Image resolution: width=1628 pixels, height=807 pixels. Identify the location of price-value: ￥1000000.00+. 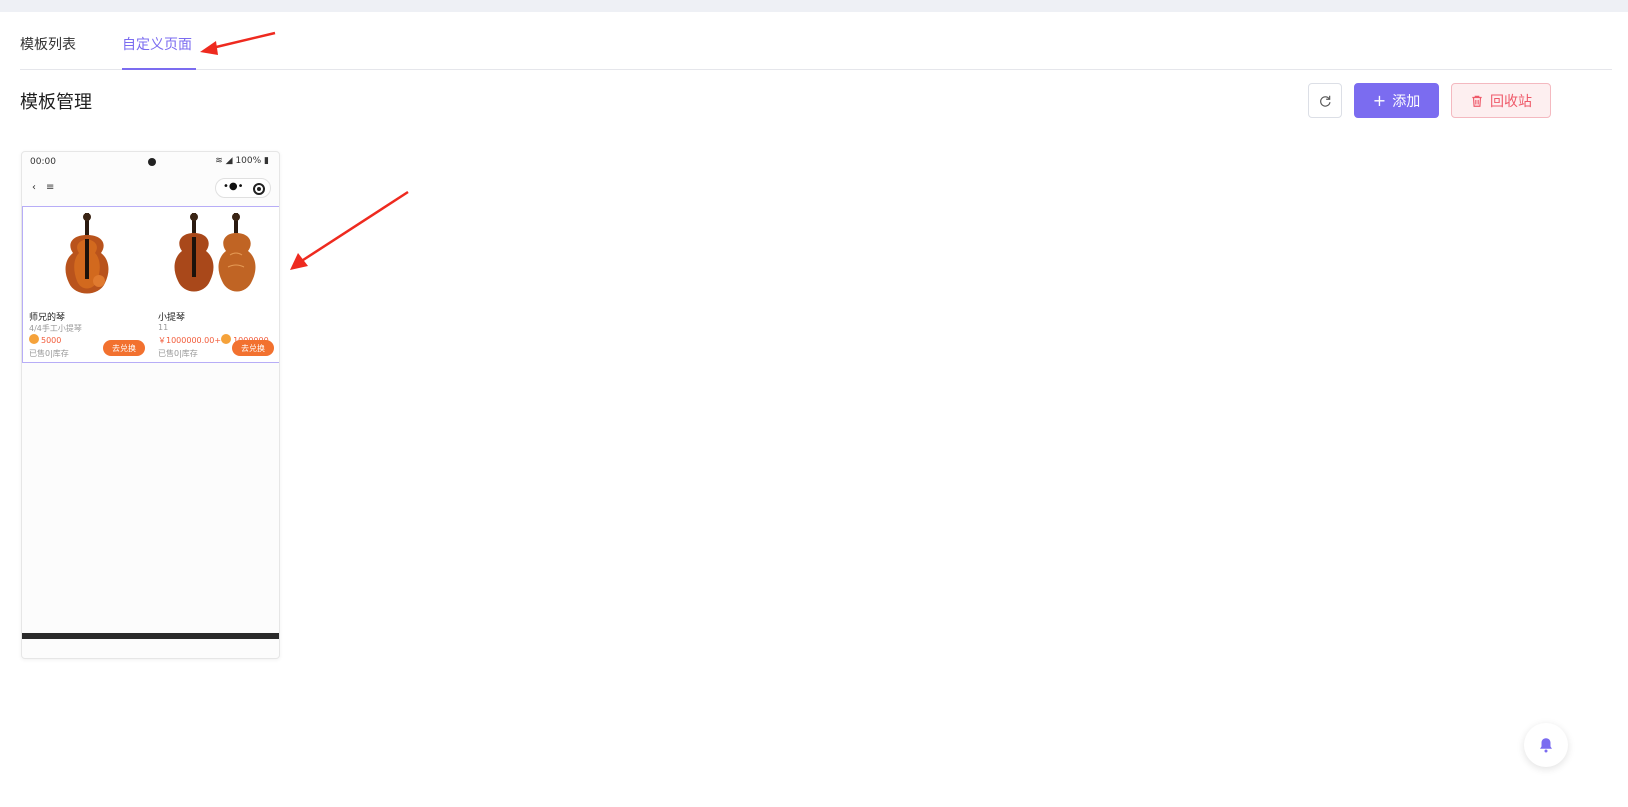
(190, 340).